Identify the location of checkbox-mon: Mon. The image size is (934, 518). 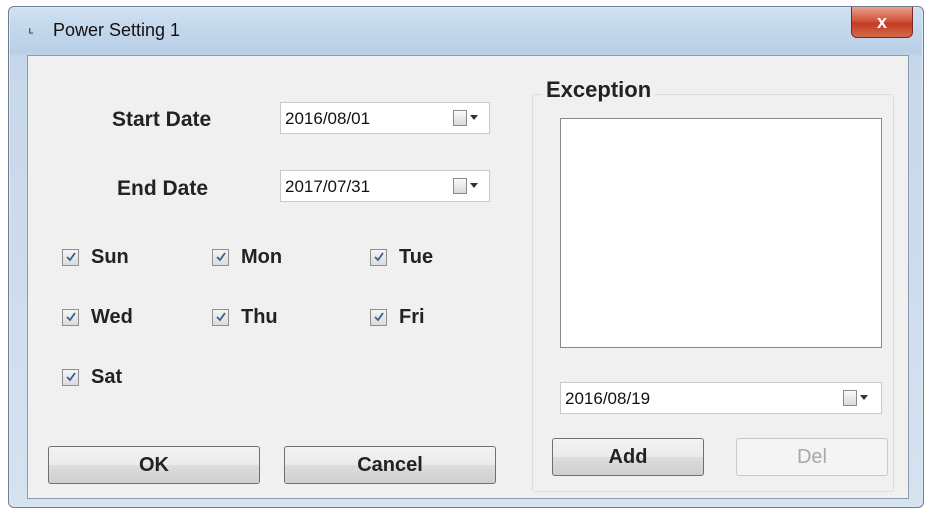
(247, 257).